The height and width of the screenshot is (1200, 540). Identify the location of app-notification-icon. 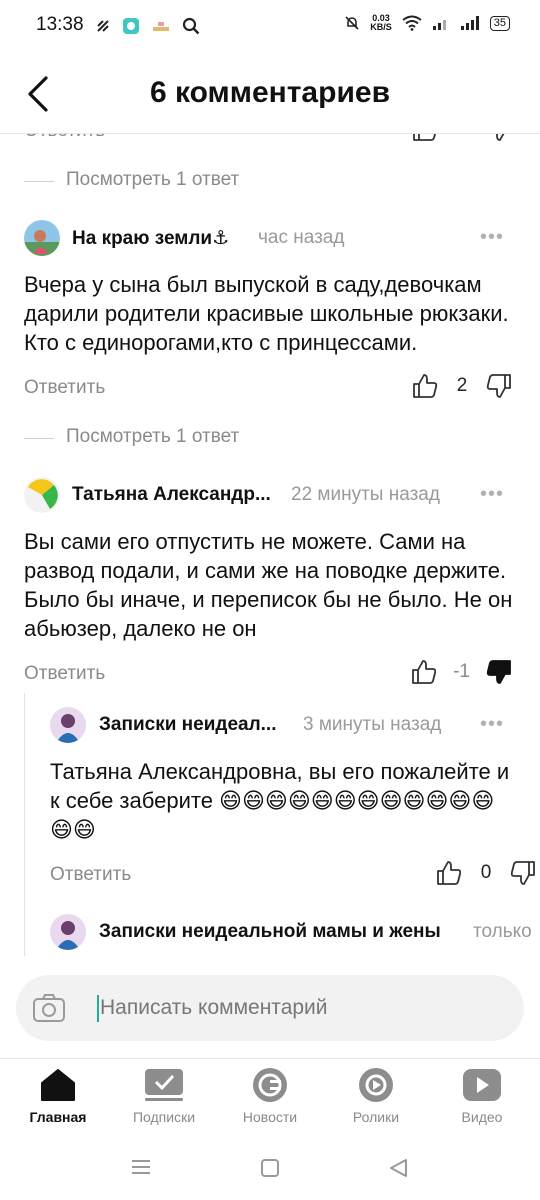
(131, 26).